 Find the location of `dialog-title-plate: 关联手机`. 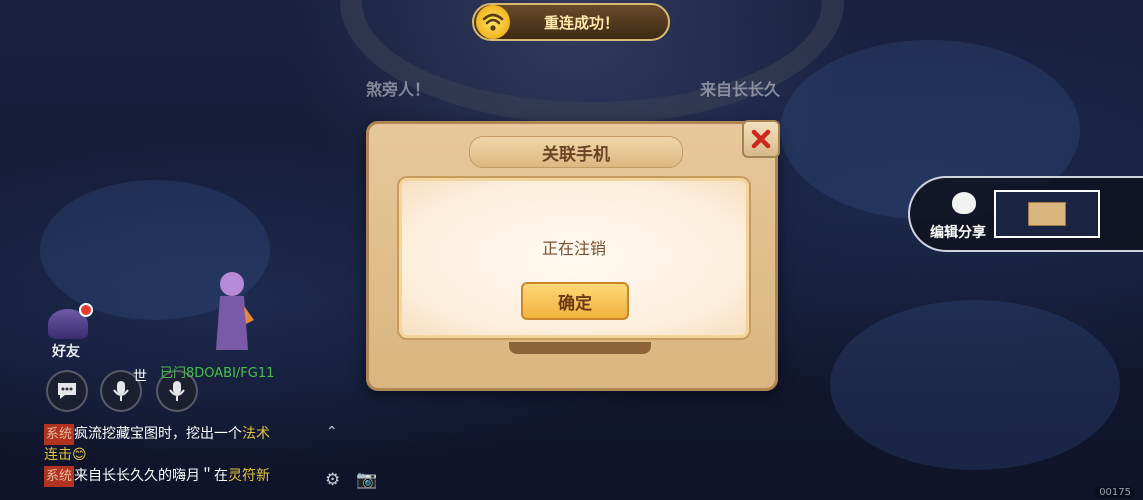

dialog-title-plate: 关联手机 is located at coordinates (576, 152).